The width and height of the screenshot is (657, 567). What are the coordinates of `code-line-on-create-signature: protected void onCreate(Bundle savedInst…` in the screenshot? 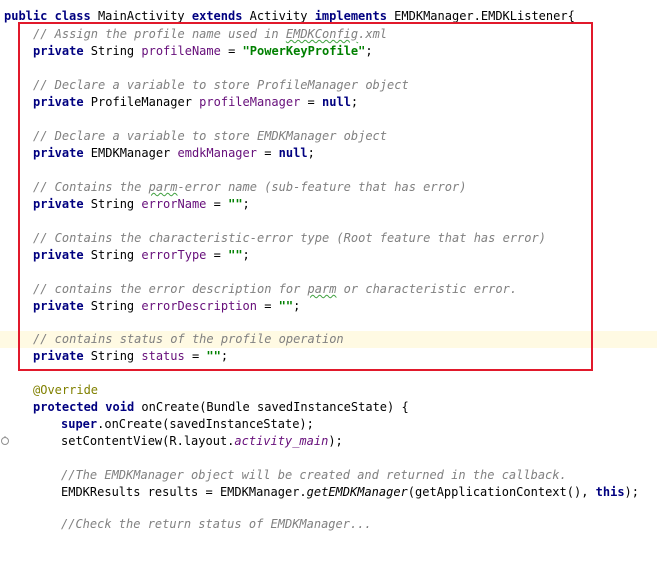 It's located at (328, 422).